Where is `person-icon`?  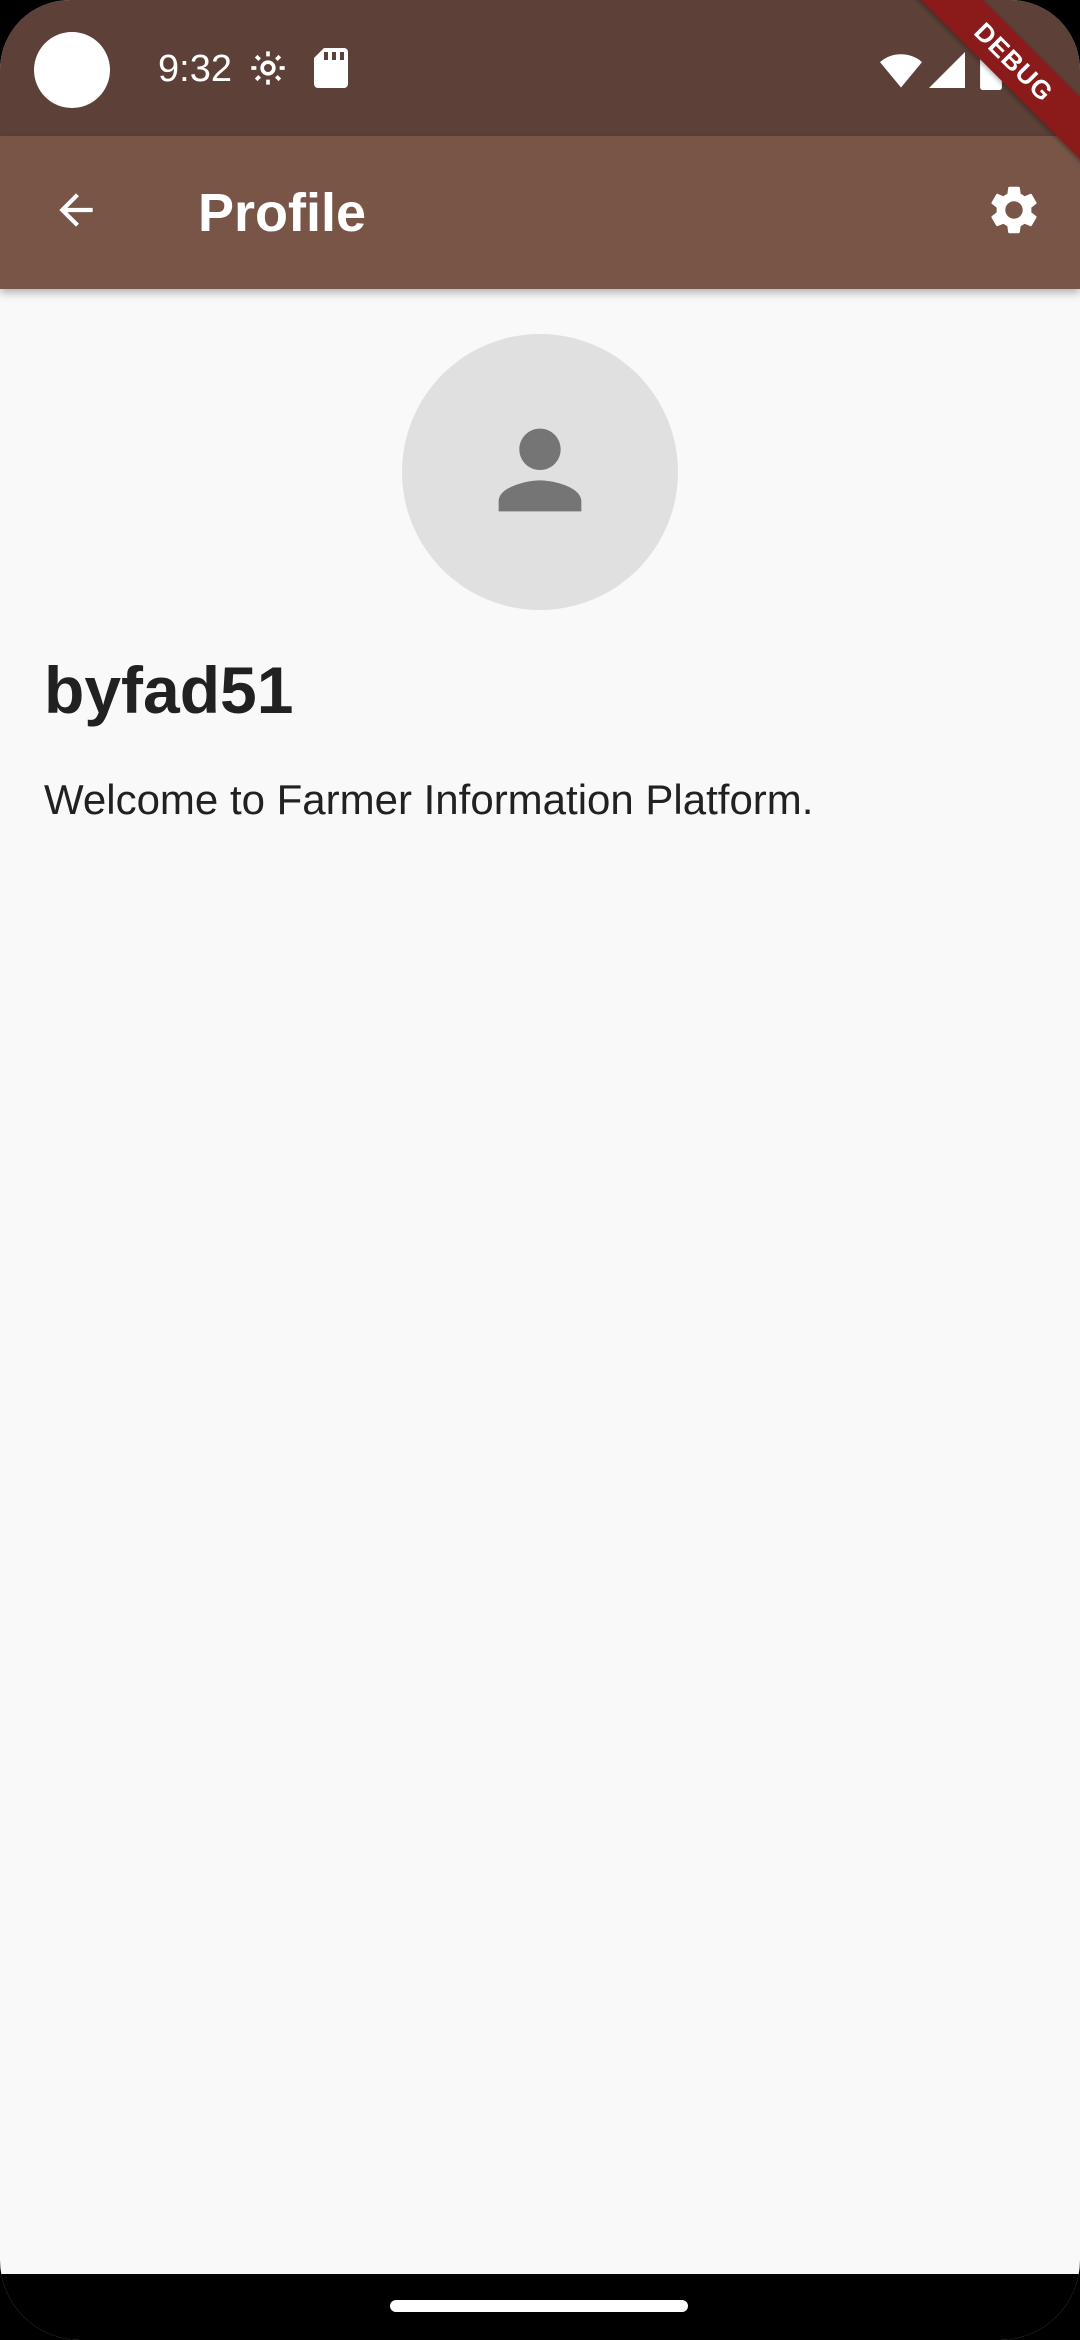
person-icon is located at coordinates (540, 472).